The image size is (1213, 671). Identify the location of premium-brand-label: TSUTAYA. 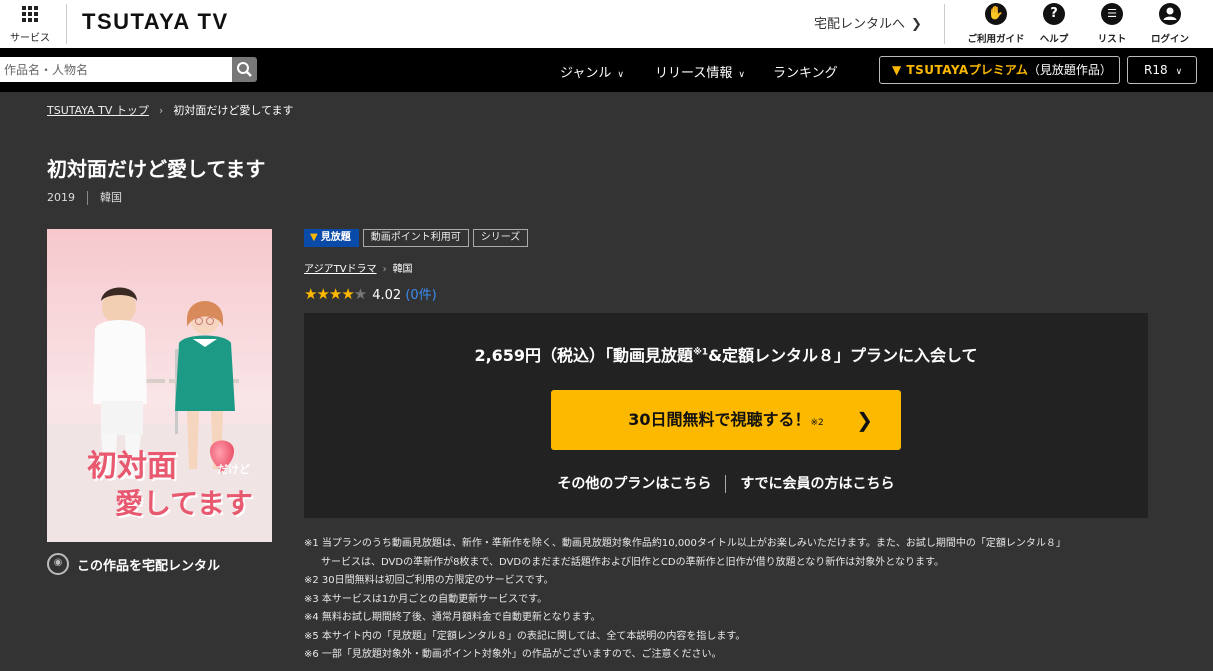
(937, 70).